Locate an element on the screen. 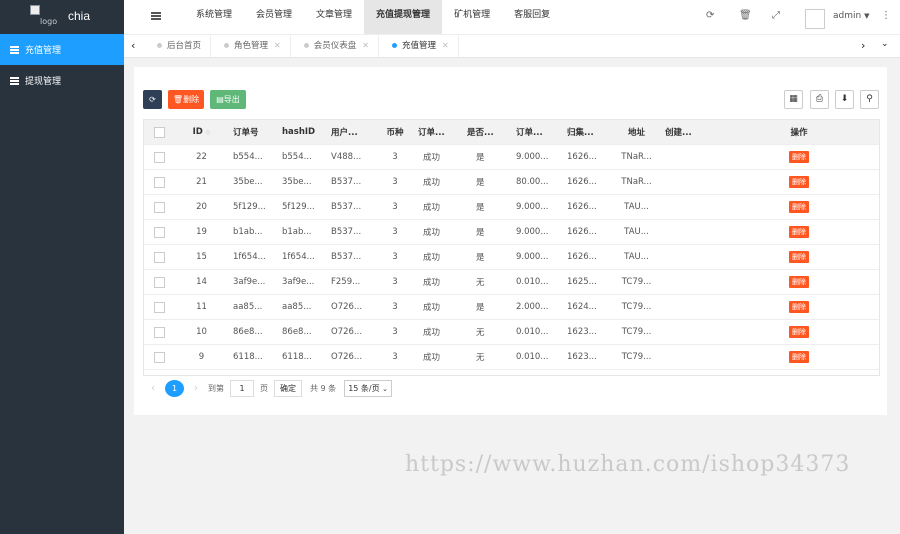 The image size is (900, 534). sidebar-item-withdraw: 提现管理 is located at coordinates (62, 80).